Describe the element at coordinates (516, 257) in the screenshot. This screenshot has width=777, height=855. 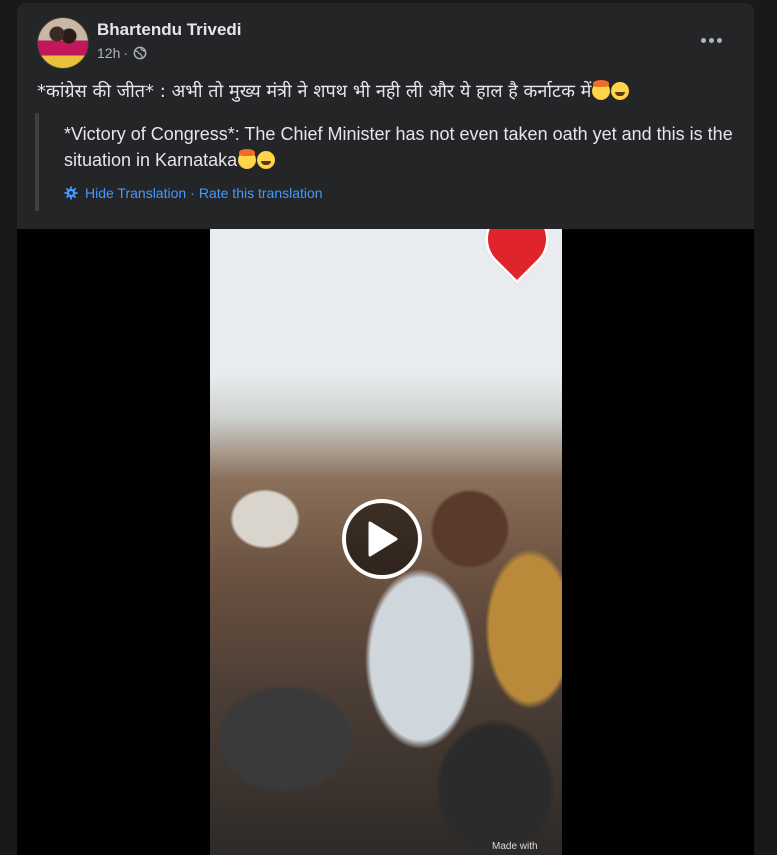
I see `location-pin-icon` at that location.